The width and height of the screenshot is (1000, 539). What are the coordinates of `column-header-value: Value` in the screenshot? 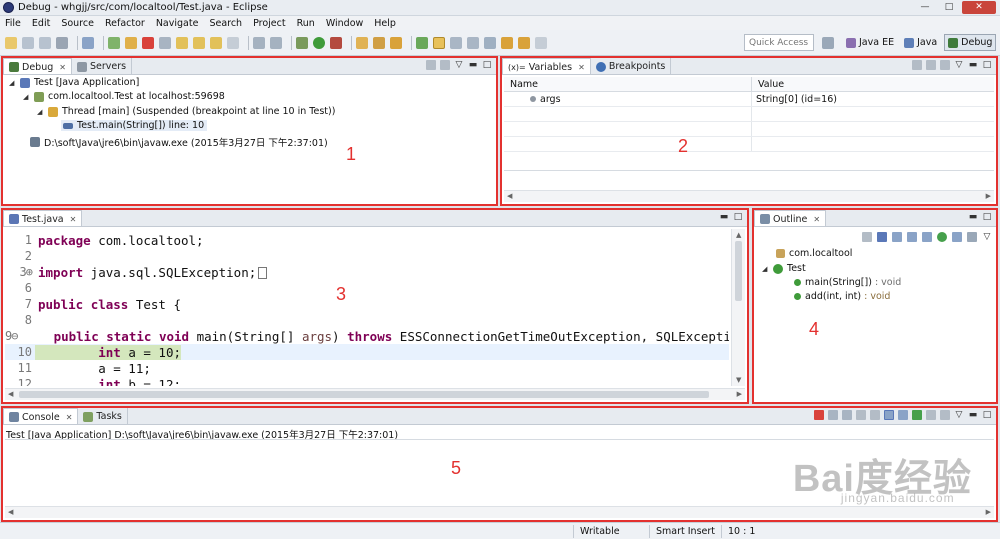 It's located at (771, 84).